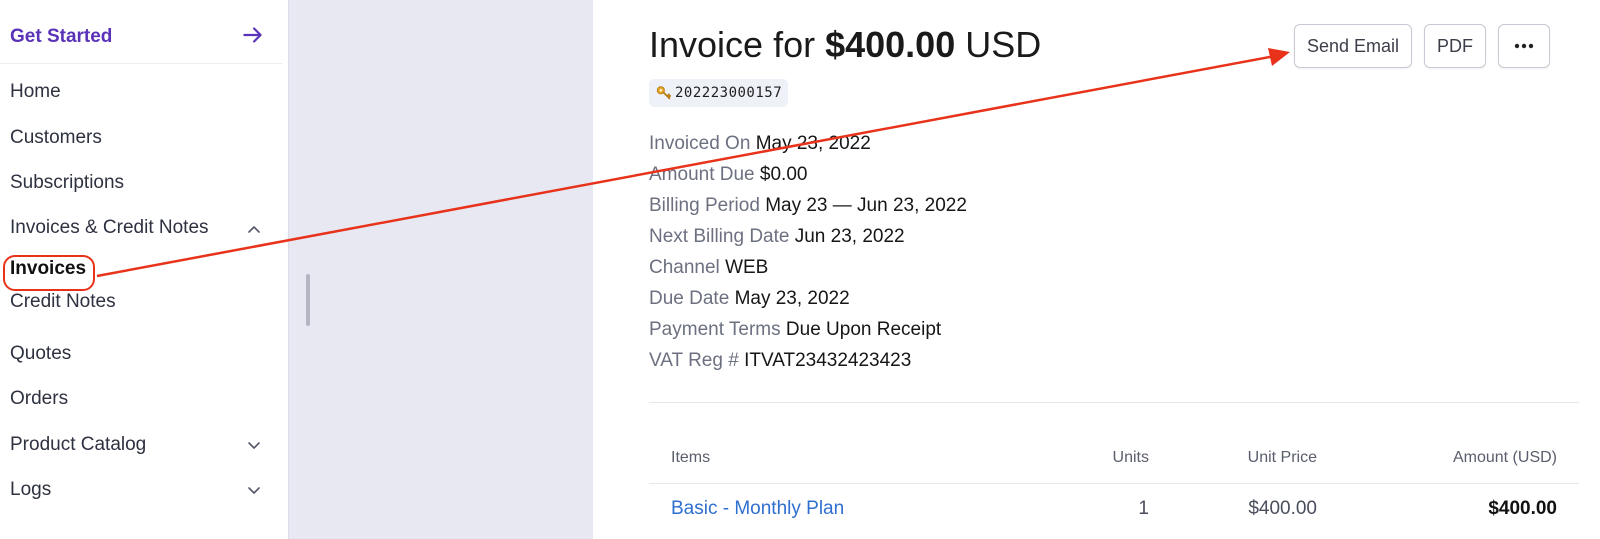 The height and width of the screenshot is (539, 1600). Describe the element at coordinates (78, 445) in the screenshot. I see `sidebar-item-product-catalog: Product Catalog` at that location.